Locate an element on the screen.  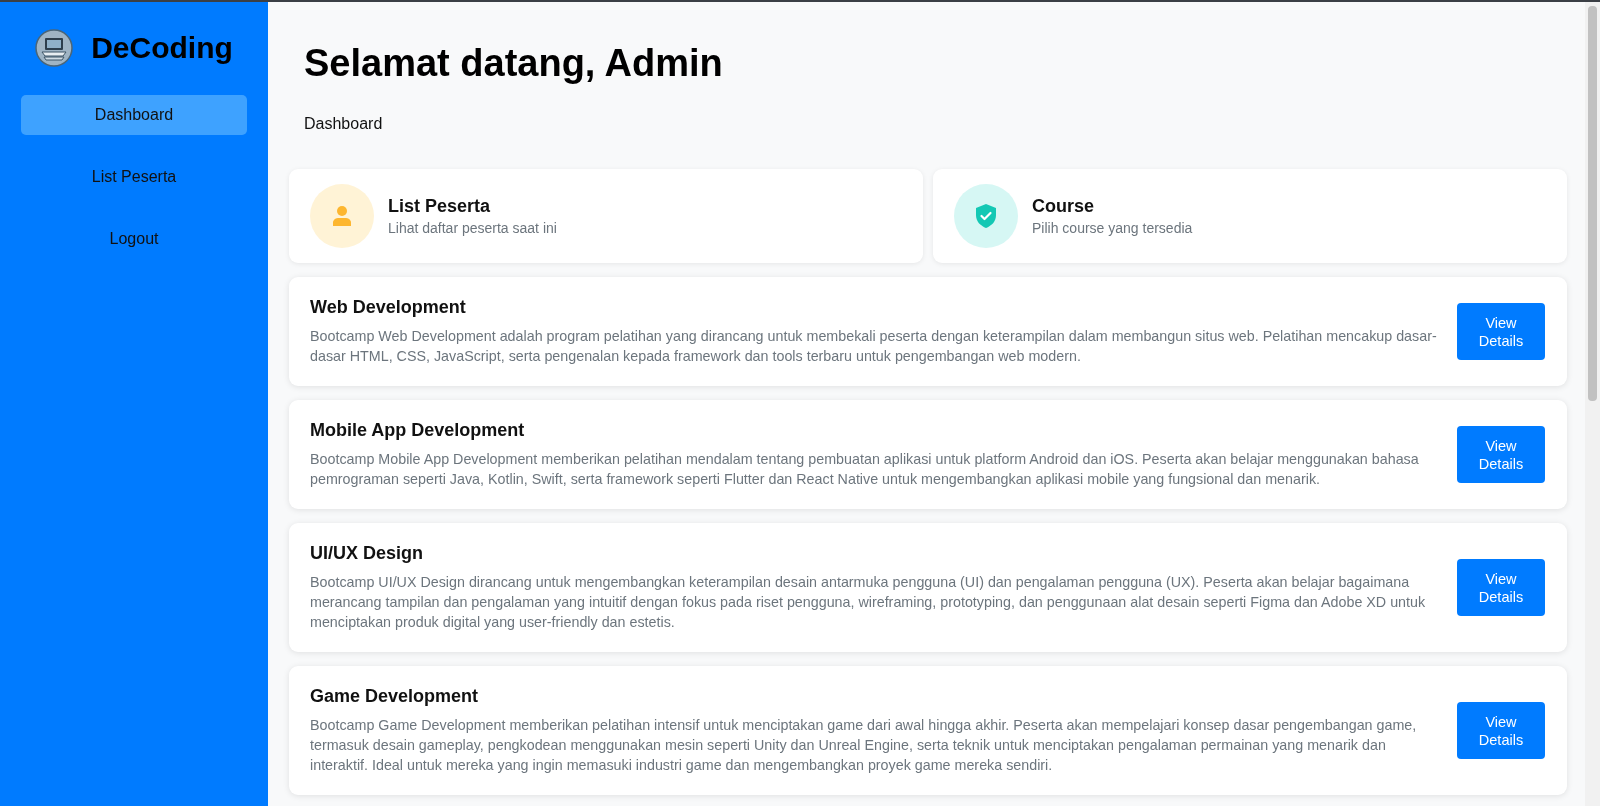
course-description: Bootcamp Web Development adalah program pelatihan yang dirancang untuk membekali peserta dengan keterampilan dalam membangun situs web. Pelatihan mencakup dasar-dasar HTML, CSS, JavaScript, serta pengenalan kepada framework dan tools terbaru untuk pengembangan web modern. is located at coordinates (874, 346).